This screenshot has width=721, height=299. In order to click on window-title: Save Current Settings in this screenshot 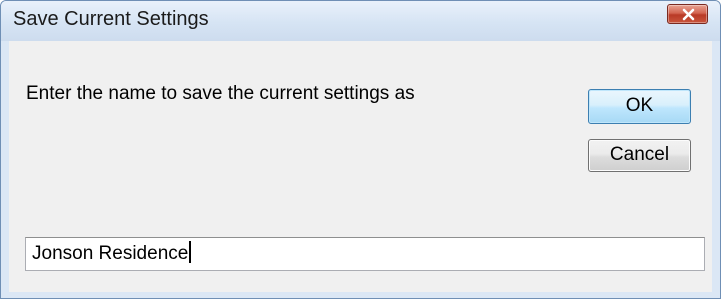, I will do `click(111, 19)`.